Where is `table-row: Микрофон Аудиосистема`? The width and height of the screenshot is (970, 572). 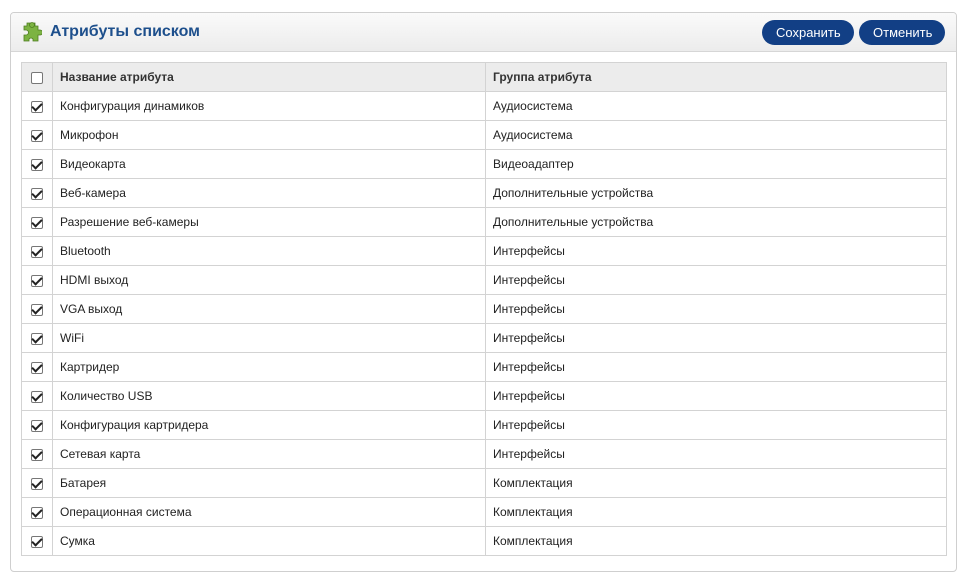 table-row: Микрофон Аудиосистема is located at coordinates (484, 135).